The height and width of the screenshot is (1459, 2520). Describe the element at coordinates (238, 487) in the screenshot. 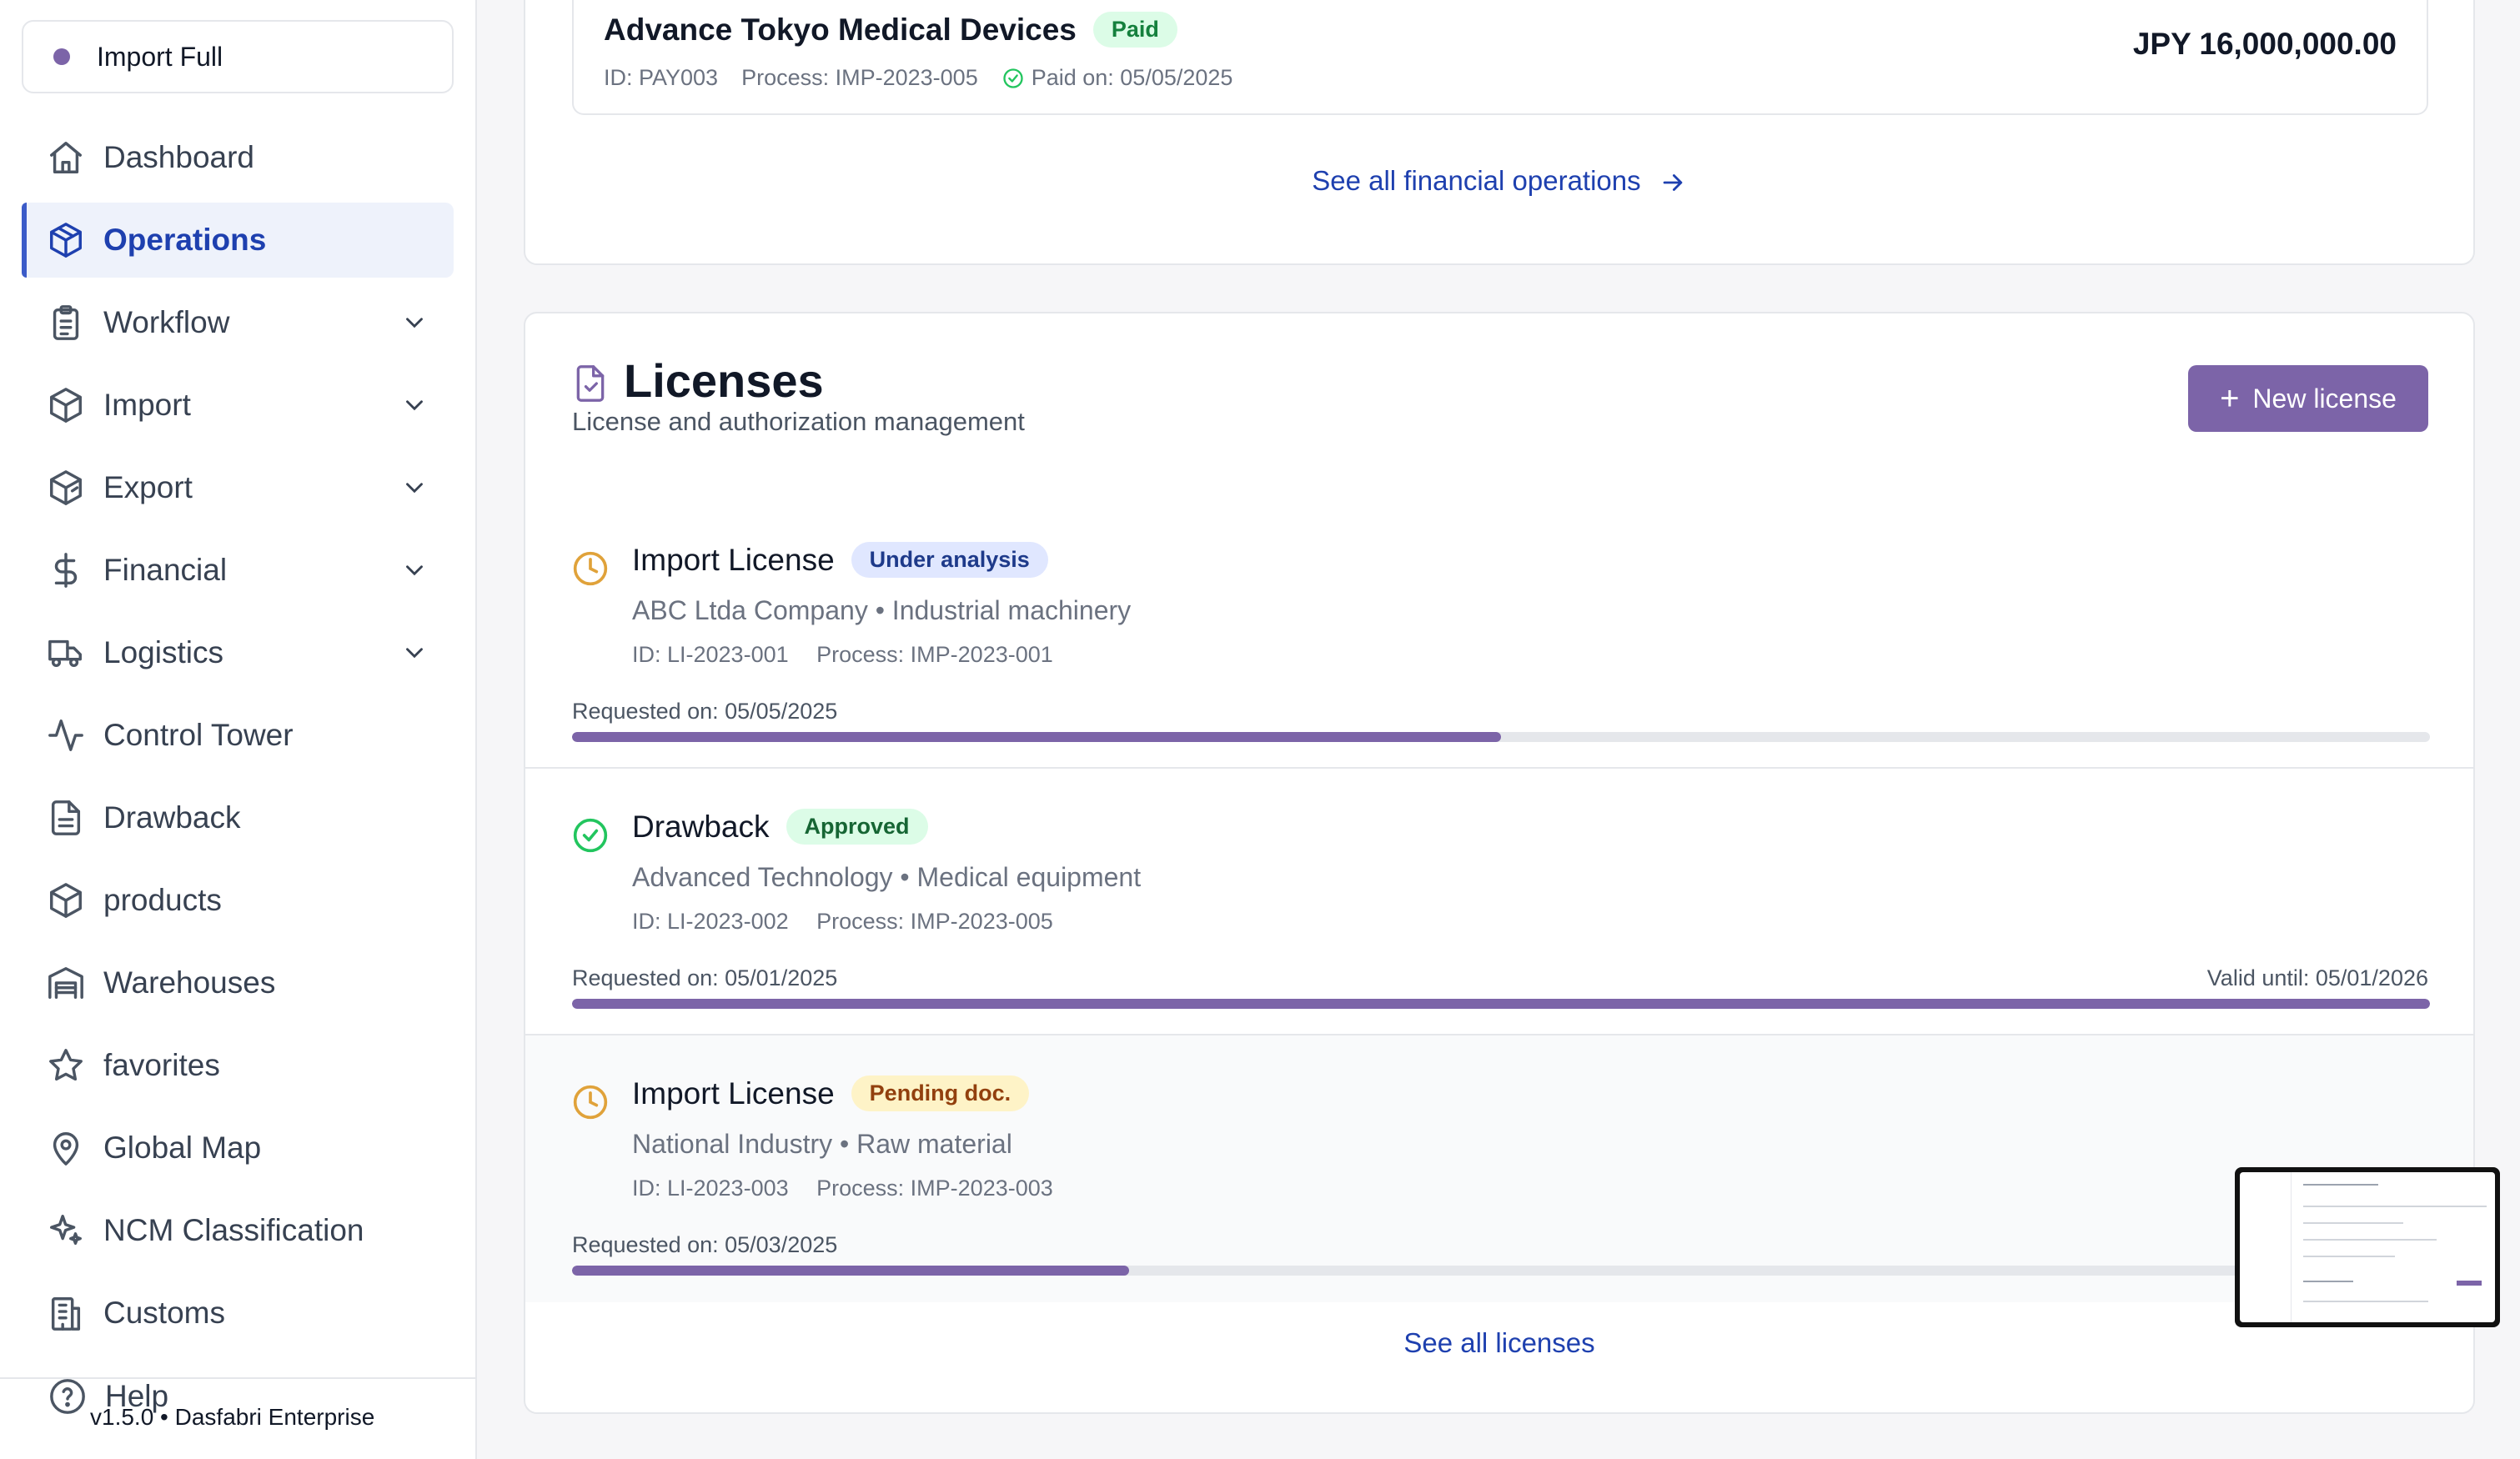

I see `sidebar-item-export: Export` at that location.